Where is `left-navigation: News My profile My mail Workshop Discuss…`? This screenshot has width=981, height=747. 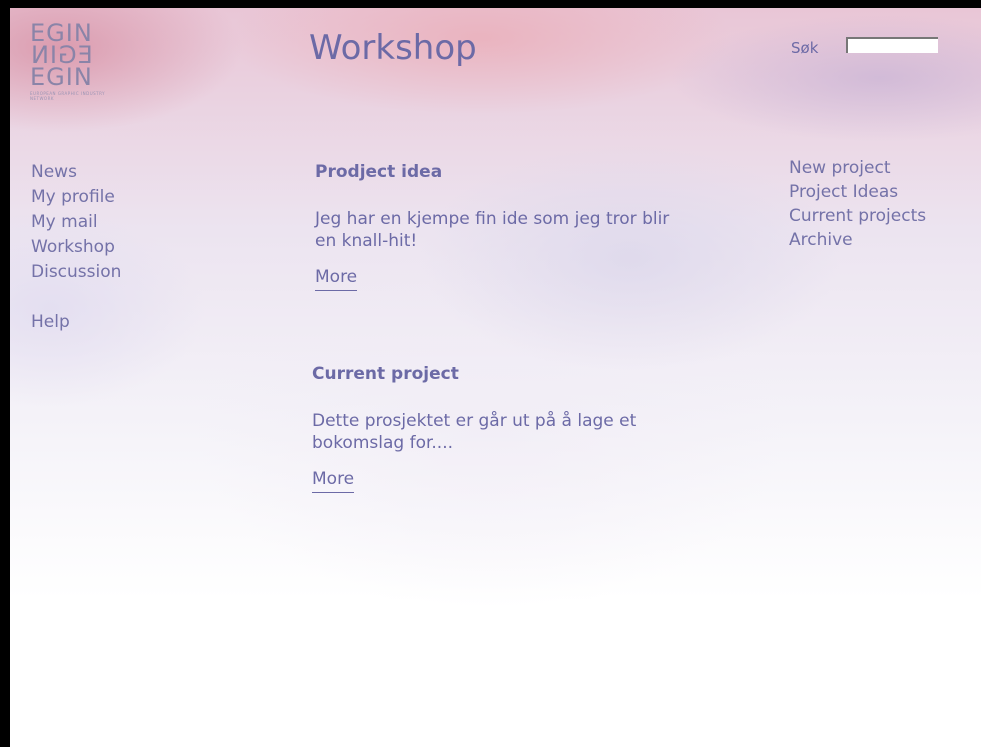 left-navigation: News My profile My mail Workshop Discuss… is located at coordinates (76, 247).